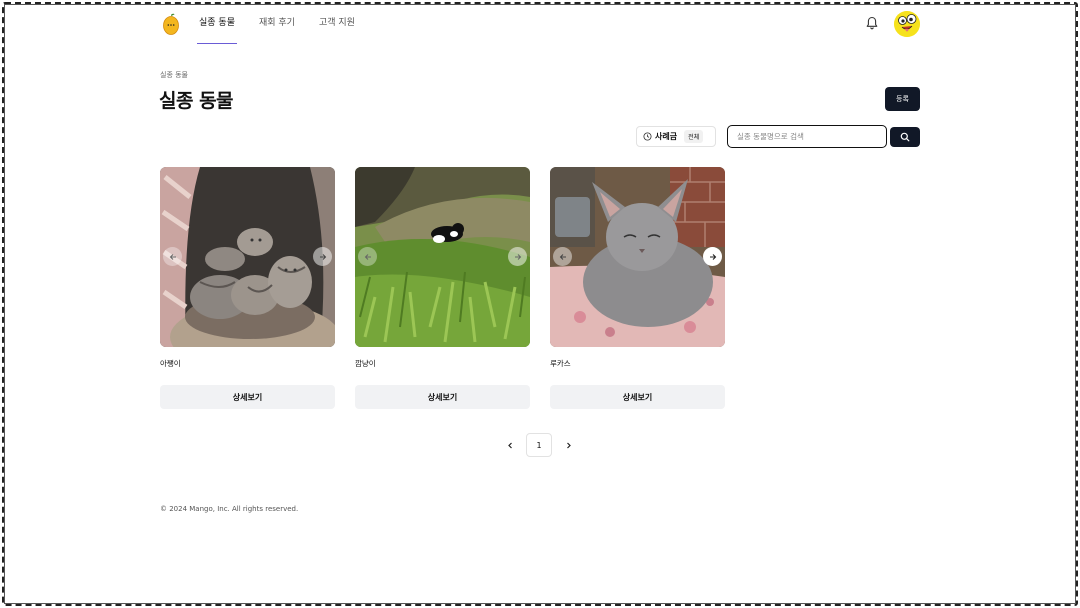 This screenshot has width=1080, height=608. I want to click on kittens-photo, so click(247, 257).